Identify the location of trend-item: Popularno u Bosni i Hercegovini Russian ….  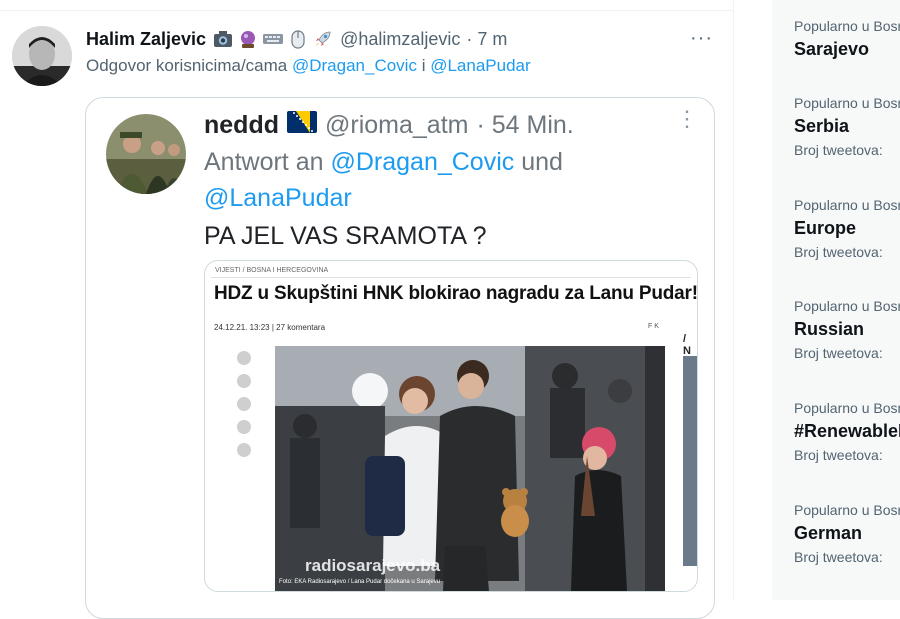
(847, 330).